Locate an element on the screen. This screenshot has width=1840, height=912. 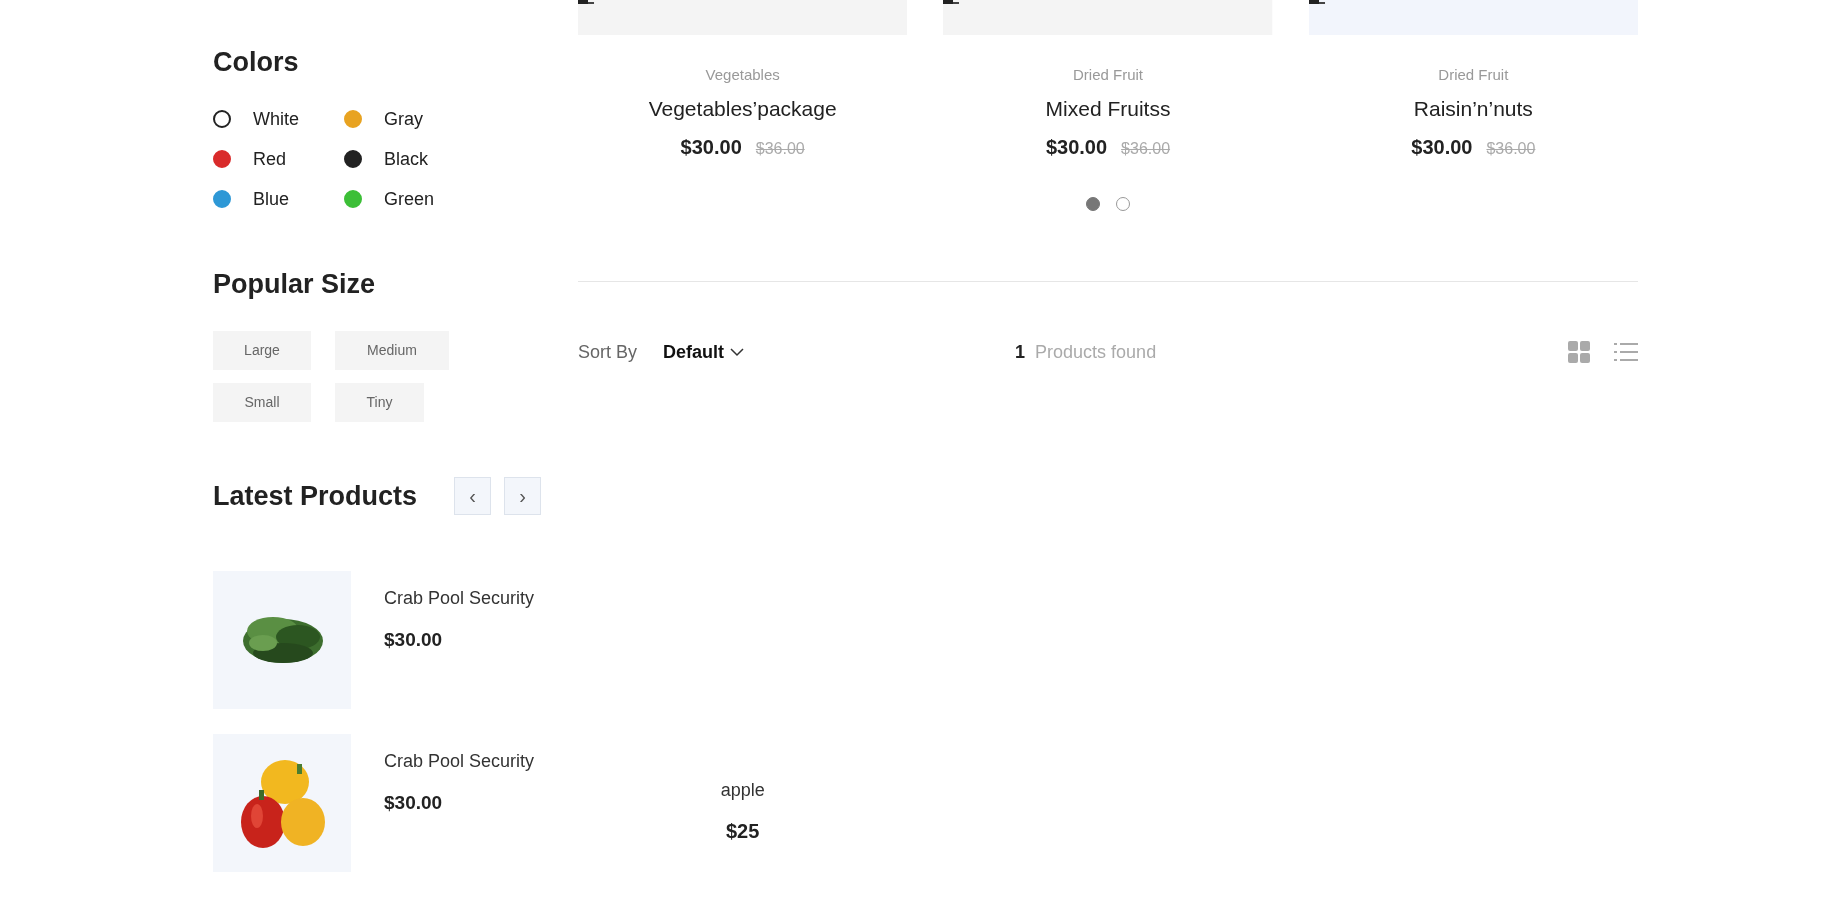
product-name: Vegetables’package is located at coordinates (742, 108).